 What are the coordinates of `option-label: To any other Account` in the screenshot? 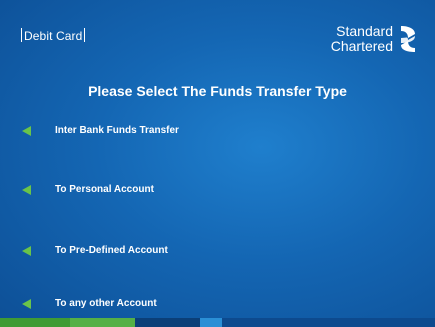 It's located at (106, 303).